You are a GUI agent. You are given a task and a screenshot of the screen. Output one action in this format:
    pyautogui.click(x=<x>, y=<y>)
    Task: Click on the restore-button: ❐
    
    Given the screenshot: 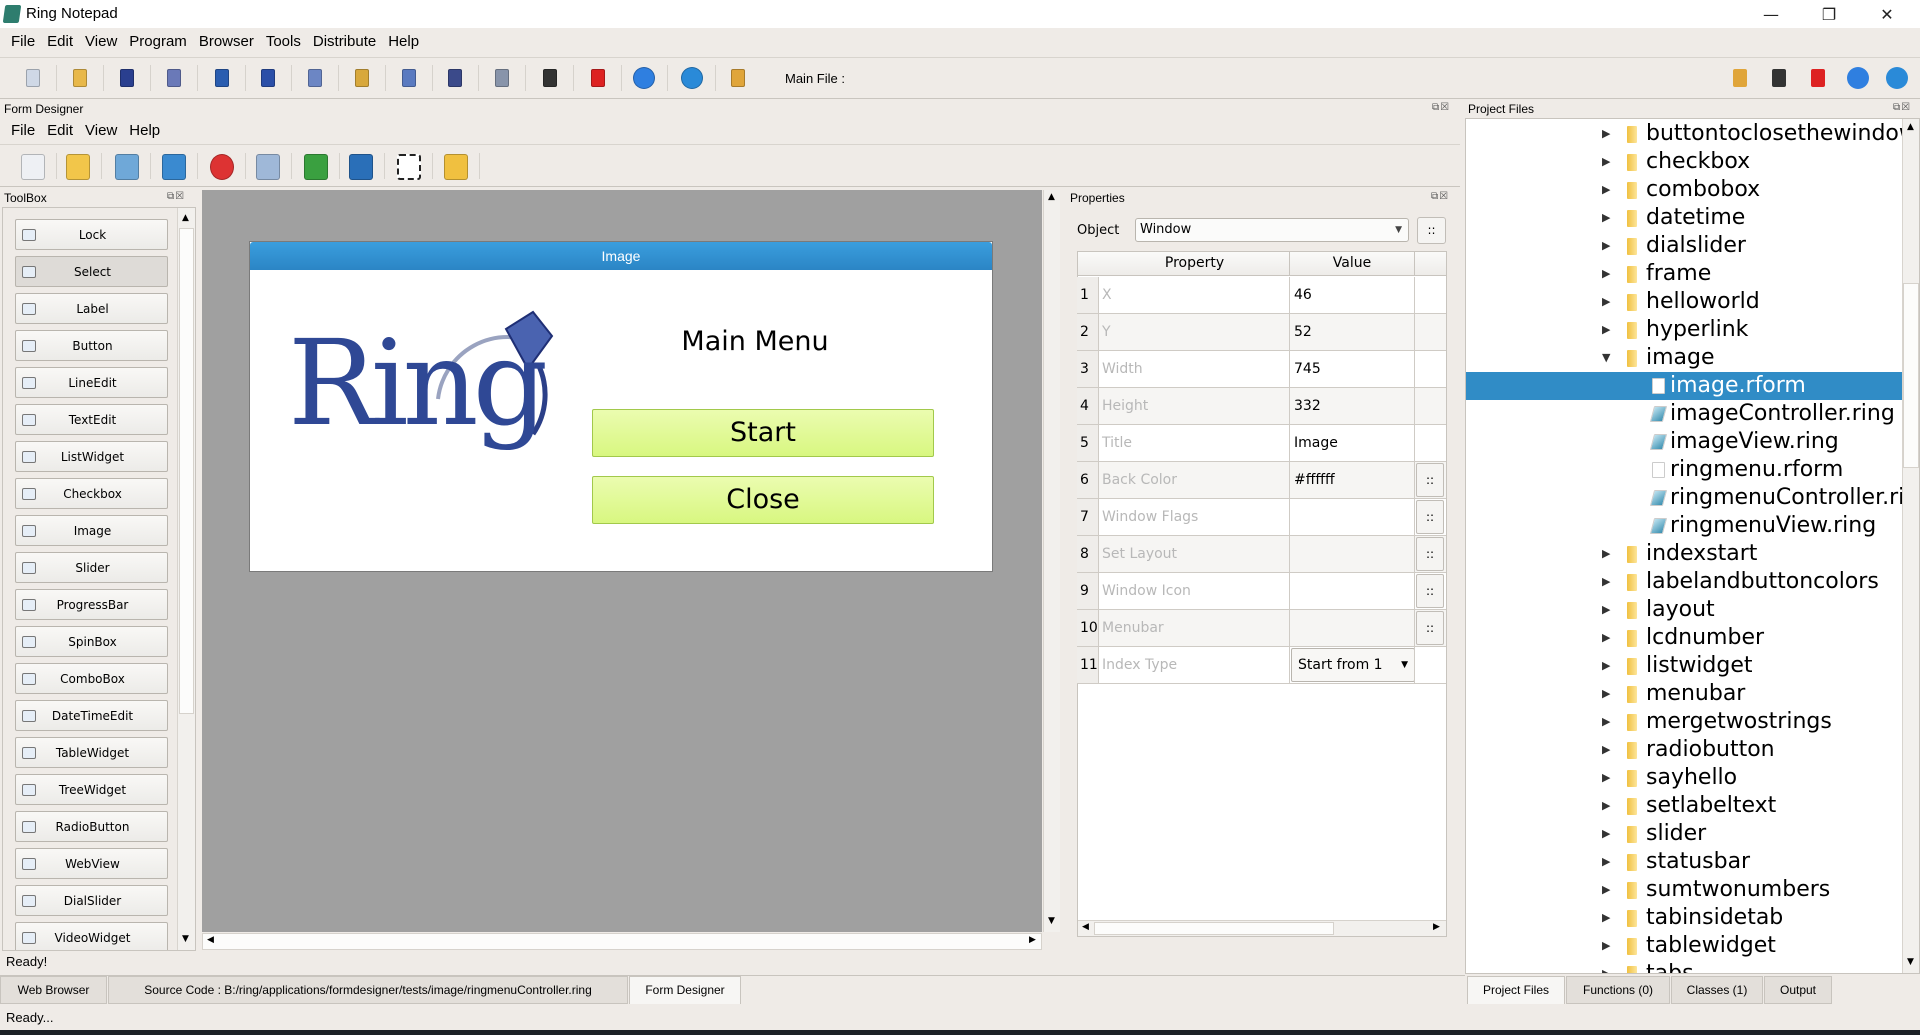 What is the action you would take?
    pyautogui.click(x=1829, y=14)
    